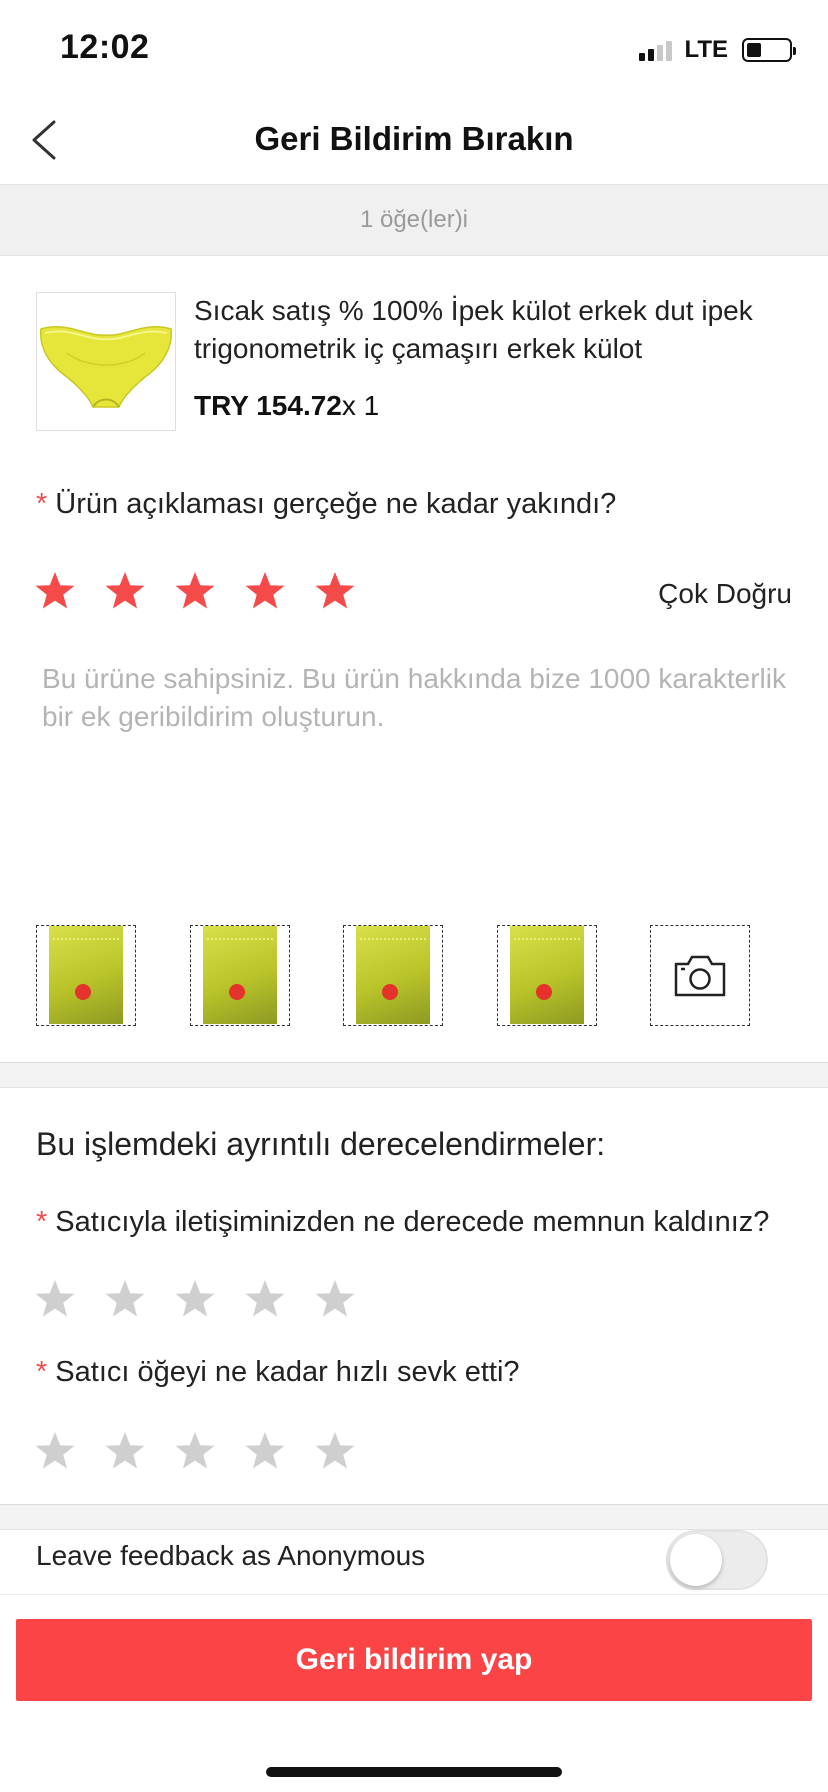 The image size is (828, 1792). Describe the element at coordinates (414, 1772) in the screenshot. I see `home-indicator` at that location.